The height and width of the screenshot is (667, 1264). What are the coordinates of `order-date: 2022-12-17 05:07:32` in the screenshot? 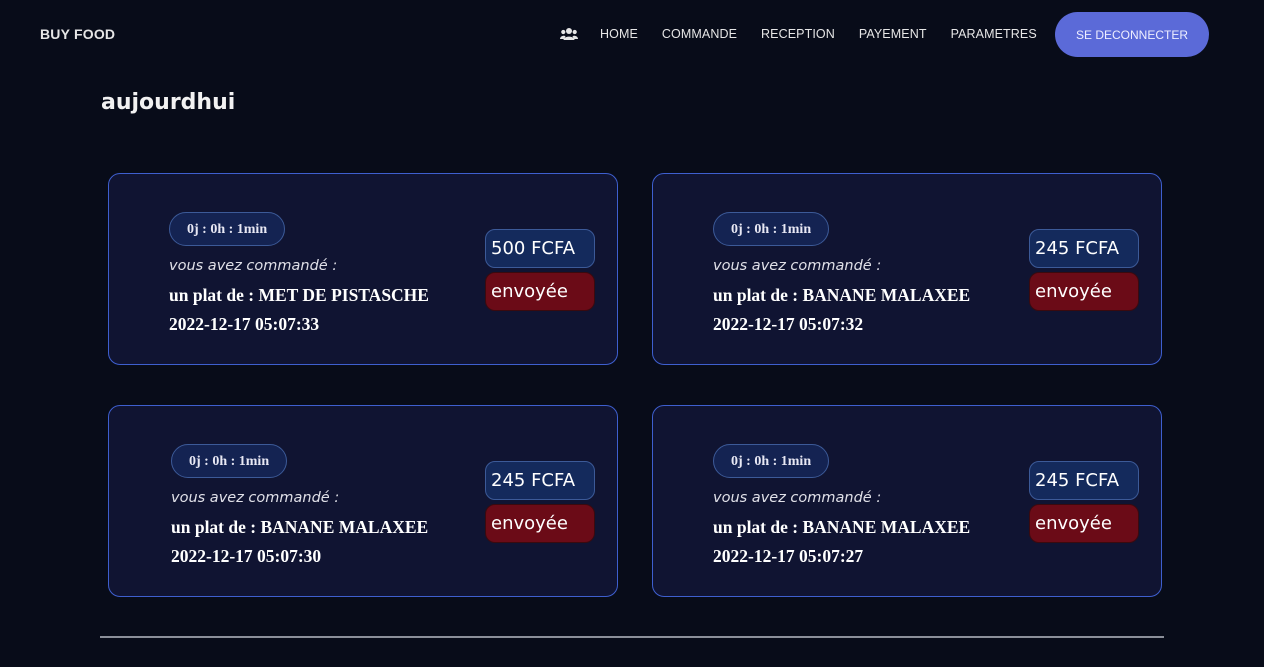 It's located at (788, 324).